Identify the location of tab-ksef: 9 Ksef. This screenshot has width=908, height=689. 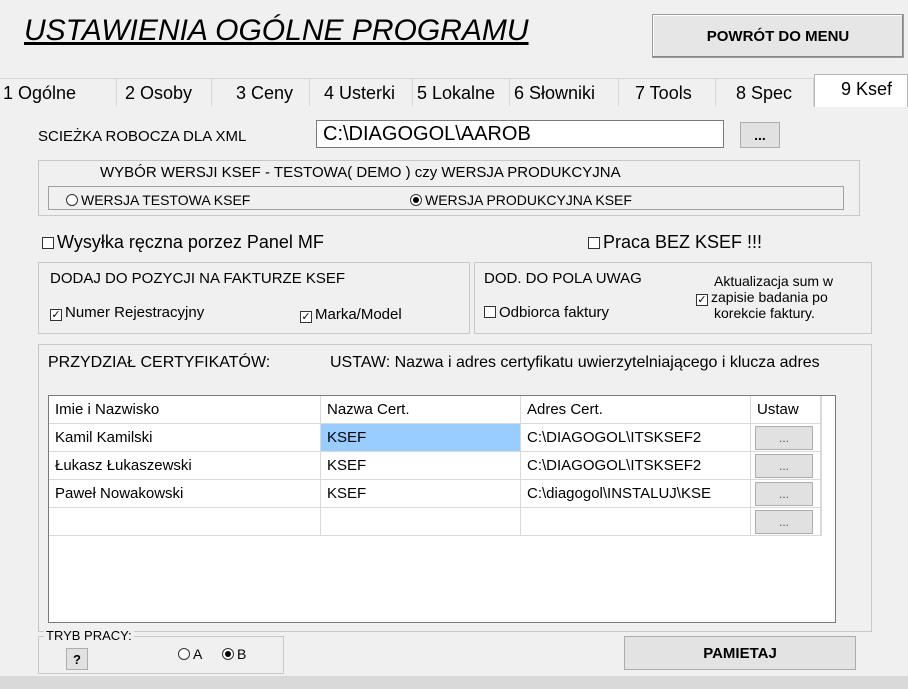
(861, 90).